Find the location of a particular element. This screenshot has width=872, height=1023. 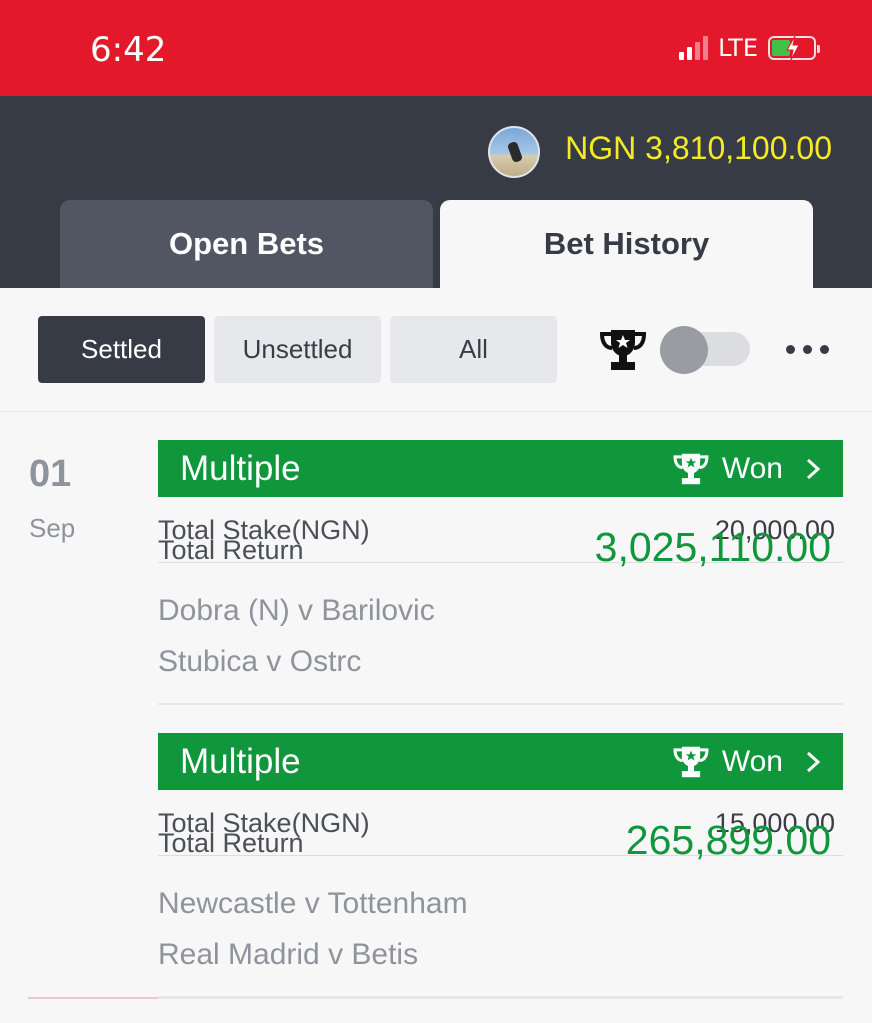

match-item: Dobra (N) v Barilovic is located at coordinates (296, 610).